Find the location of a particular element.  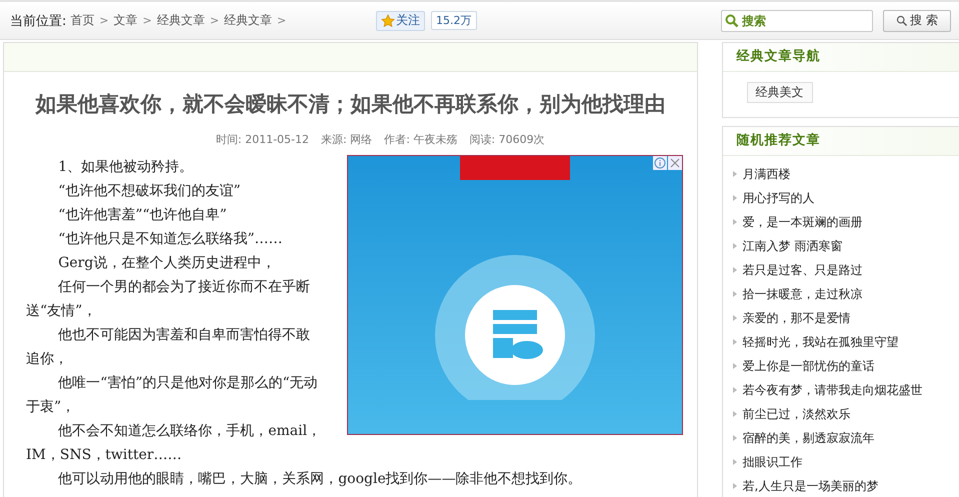

meta-text: 阅读: 70609次 is located at coordinates (507, 139).